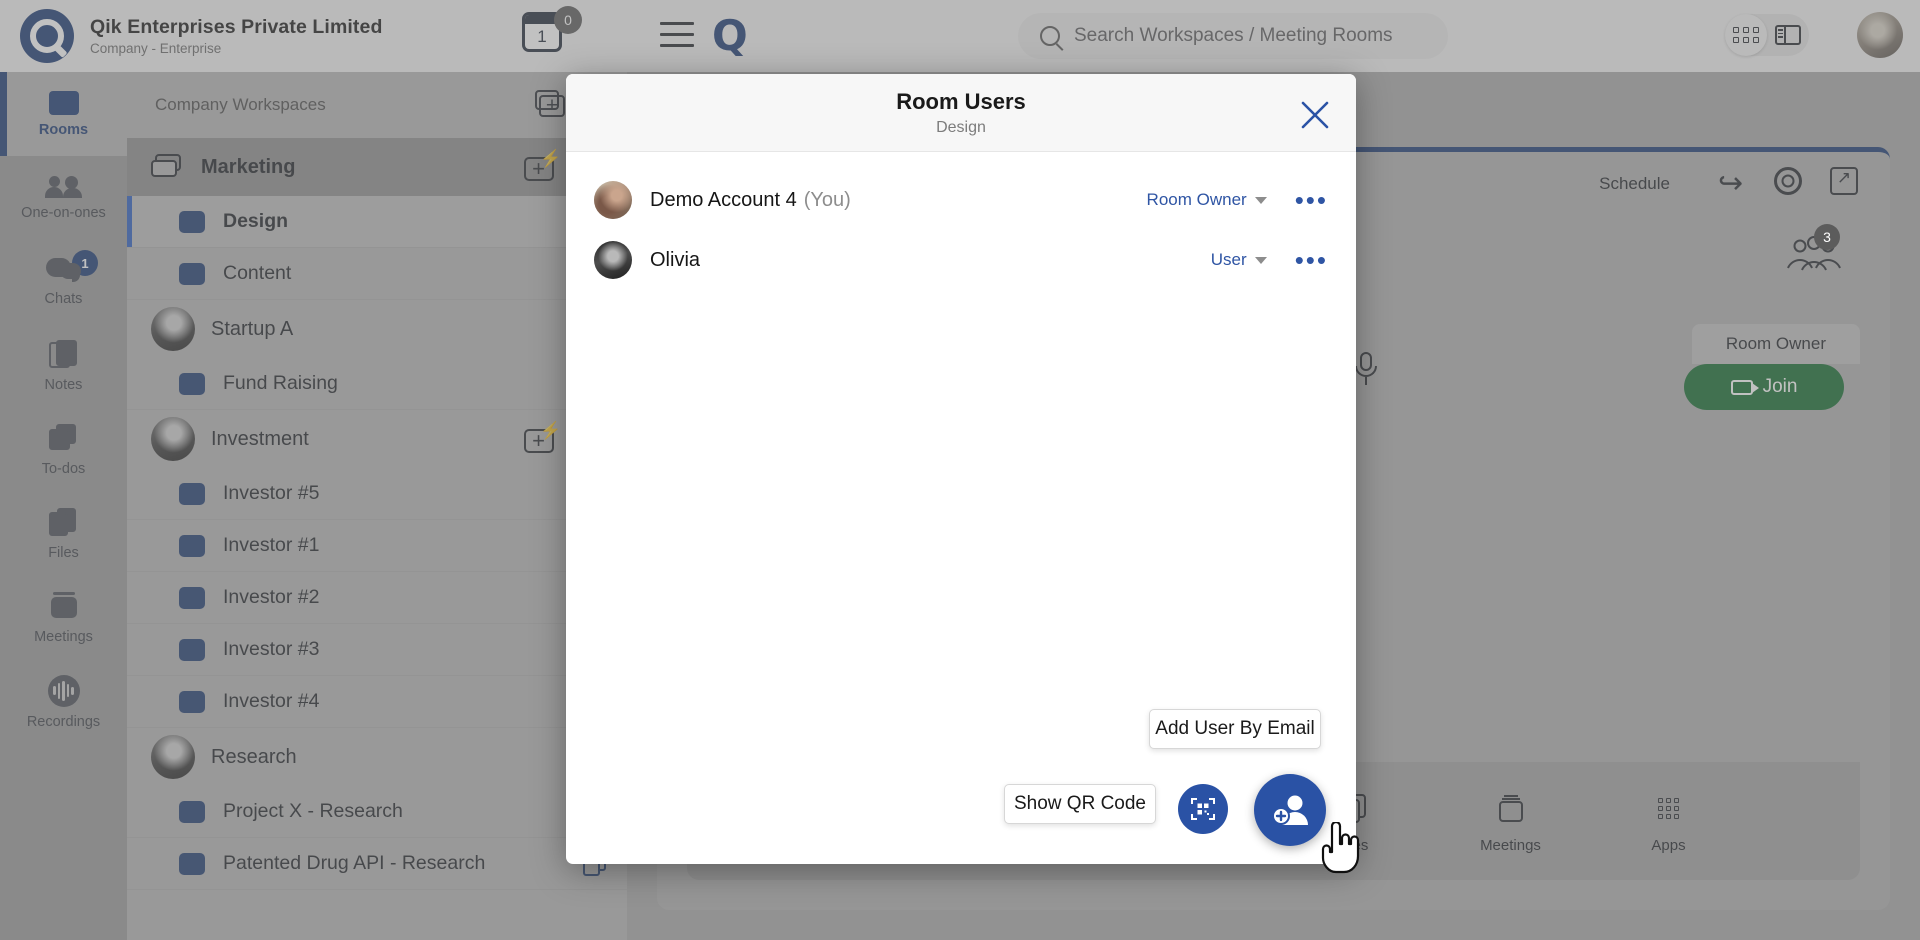  Describe the element at coordinates (1827, 237) in the screenshot. I see `members-count-badge: 3` at that location.